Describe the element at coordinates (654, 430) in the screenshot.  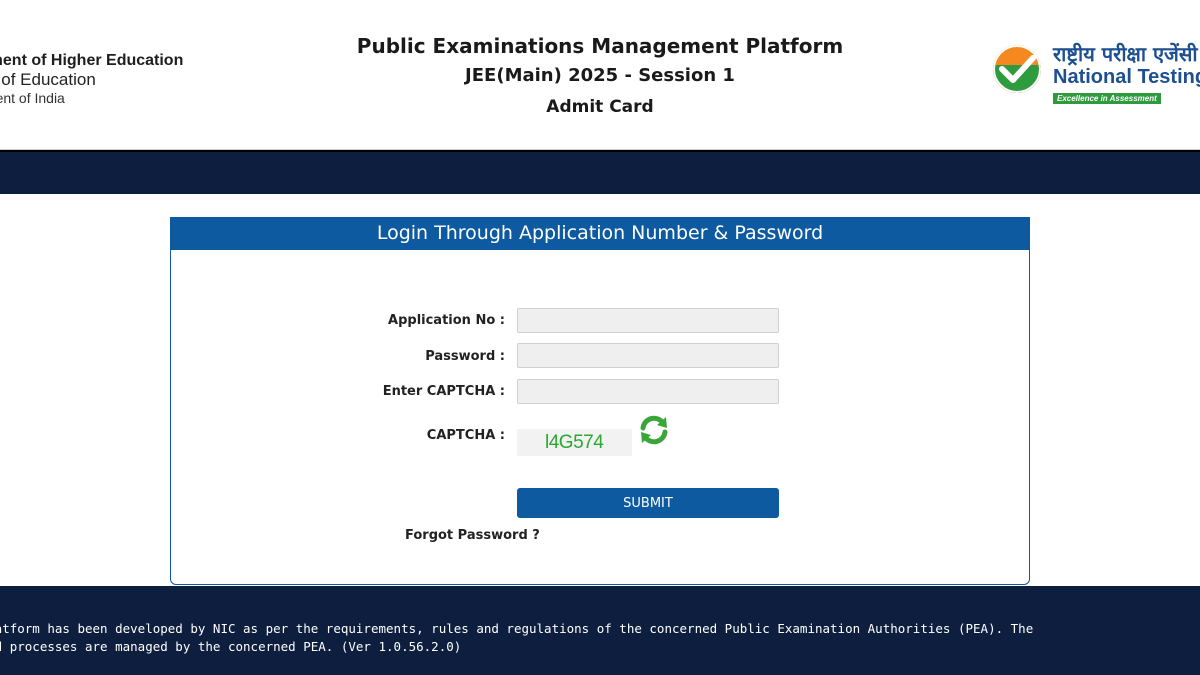
I see `refresh-icon` at that location.